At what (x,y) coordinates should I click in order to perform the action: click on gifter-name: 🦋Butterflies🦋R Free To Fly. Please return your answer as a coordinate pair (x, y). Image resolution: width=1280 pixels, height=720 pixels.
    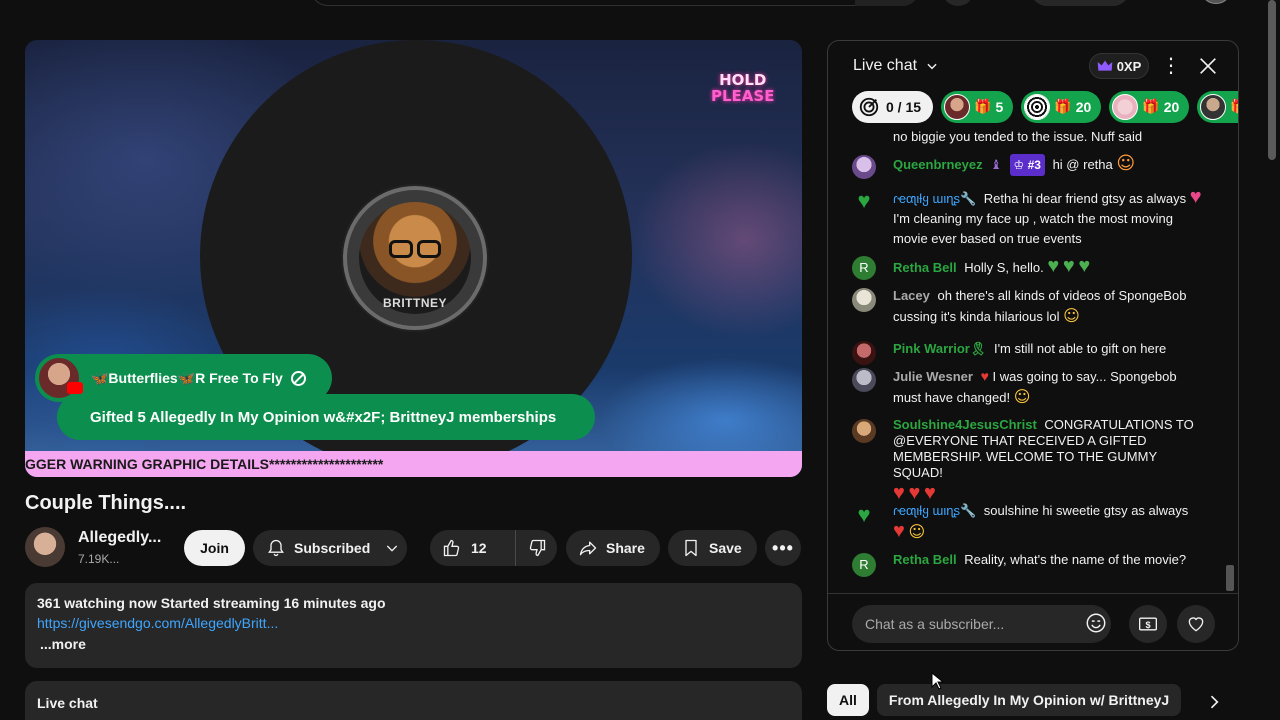
    Looking at the image, I should click on (187, 377).